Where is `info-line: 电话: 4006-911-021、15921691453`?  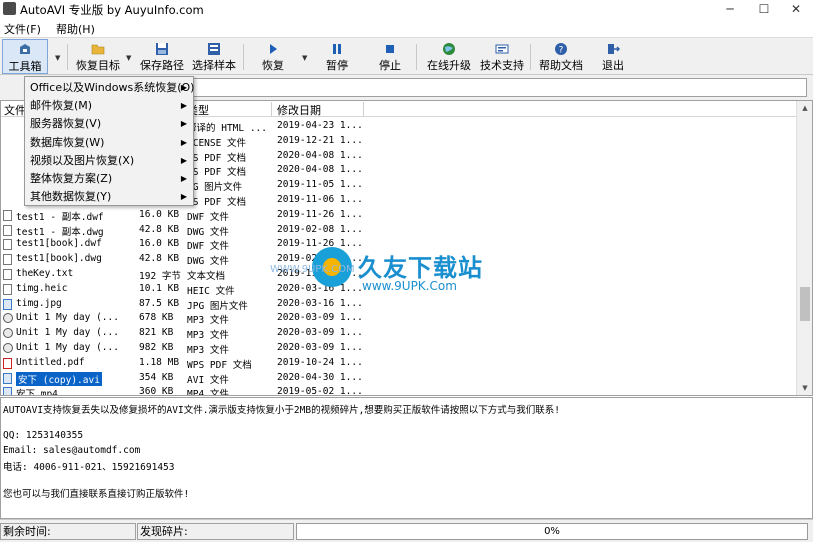 info-line: 电话: 4006-911-021、15921691453 is located at coordinates (89, 467).